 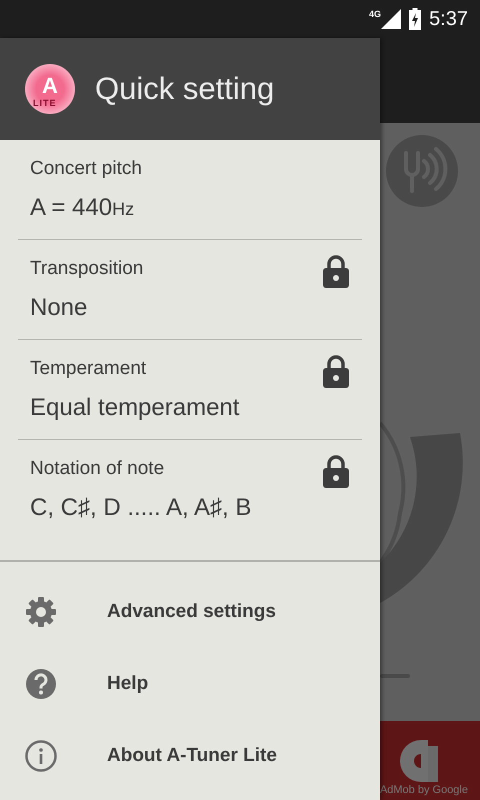 What do you see at coordinates (98, 469) in the screenshot?
I see `setting-label: Notation of note` at bounding box center [98, 469].